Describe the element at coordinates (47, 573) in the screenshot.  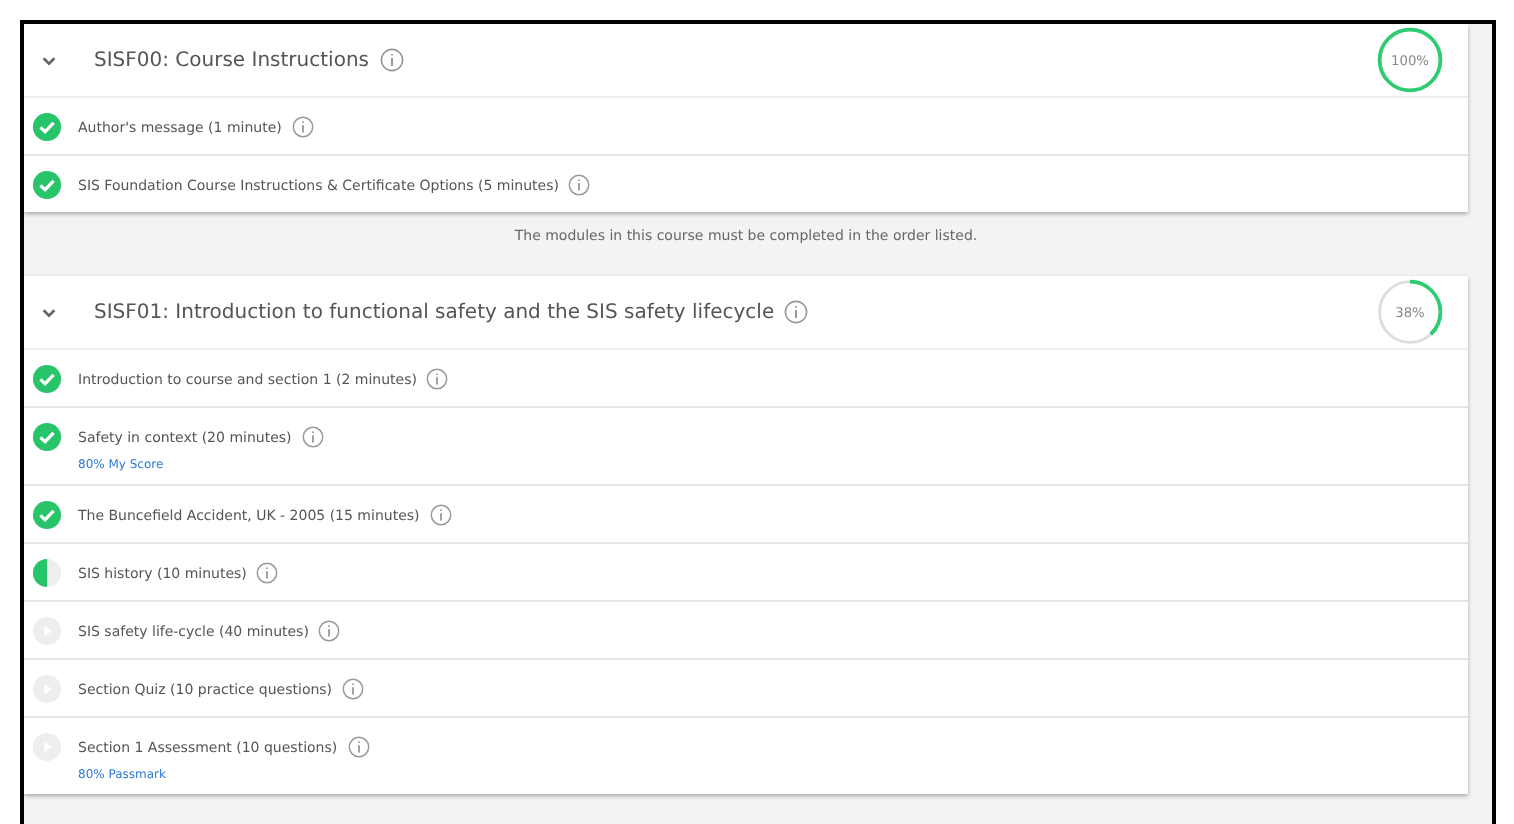
I see `half-circle-icon` at that location.